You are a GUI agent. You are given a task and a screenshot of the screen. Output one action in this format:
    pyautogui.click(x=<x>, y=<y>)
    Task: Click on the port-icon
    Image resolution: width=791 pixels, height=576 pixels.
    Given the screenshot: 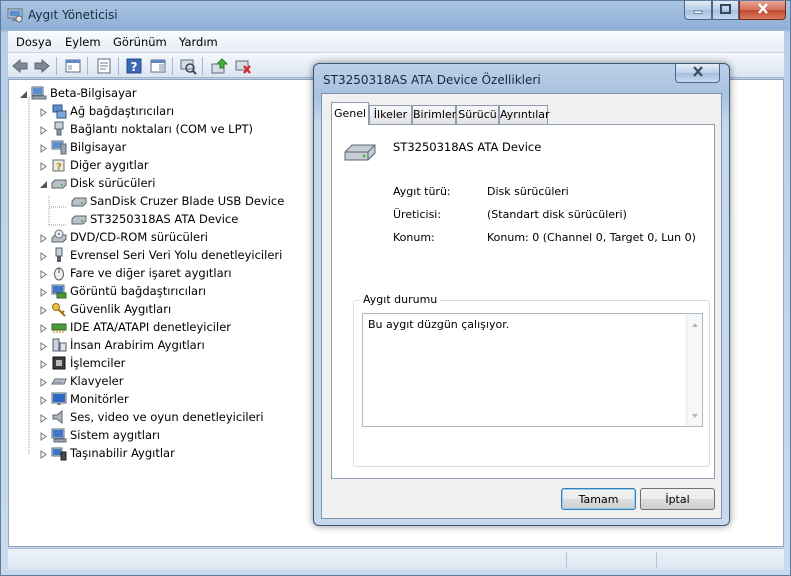 What is the action you would take?
    pyautogui.click(x=59, y=129)
    